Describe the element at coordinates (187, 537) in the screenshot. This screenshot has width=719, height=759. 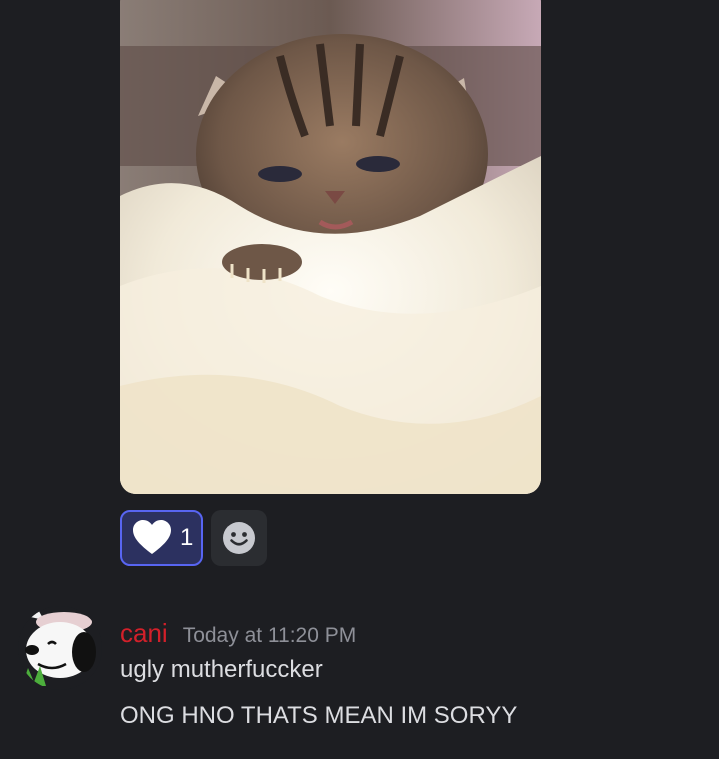
I see `reaction-count: 1` at that location.